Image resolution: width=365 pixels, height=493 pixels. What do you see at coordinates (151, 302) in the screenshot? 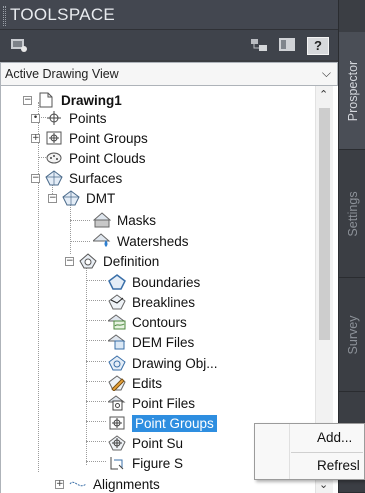
I see `tree-item-breaklines: Breaklines` at bounding box center [151, 302].